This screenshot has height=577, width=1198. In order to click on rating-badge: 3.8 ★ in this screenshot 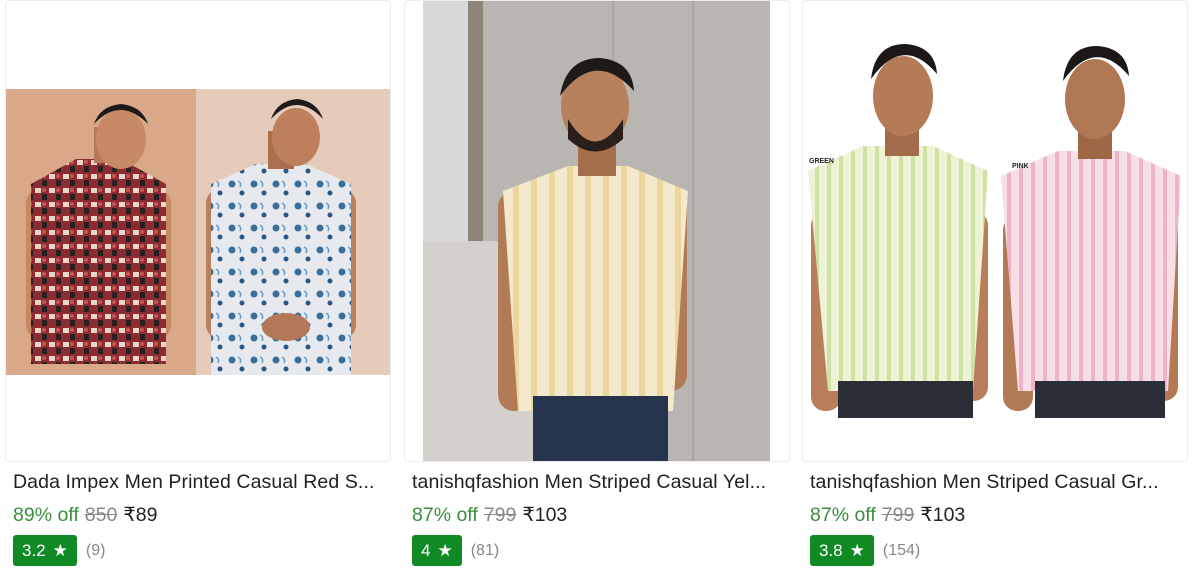, I will do `click(842, 550)`.